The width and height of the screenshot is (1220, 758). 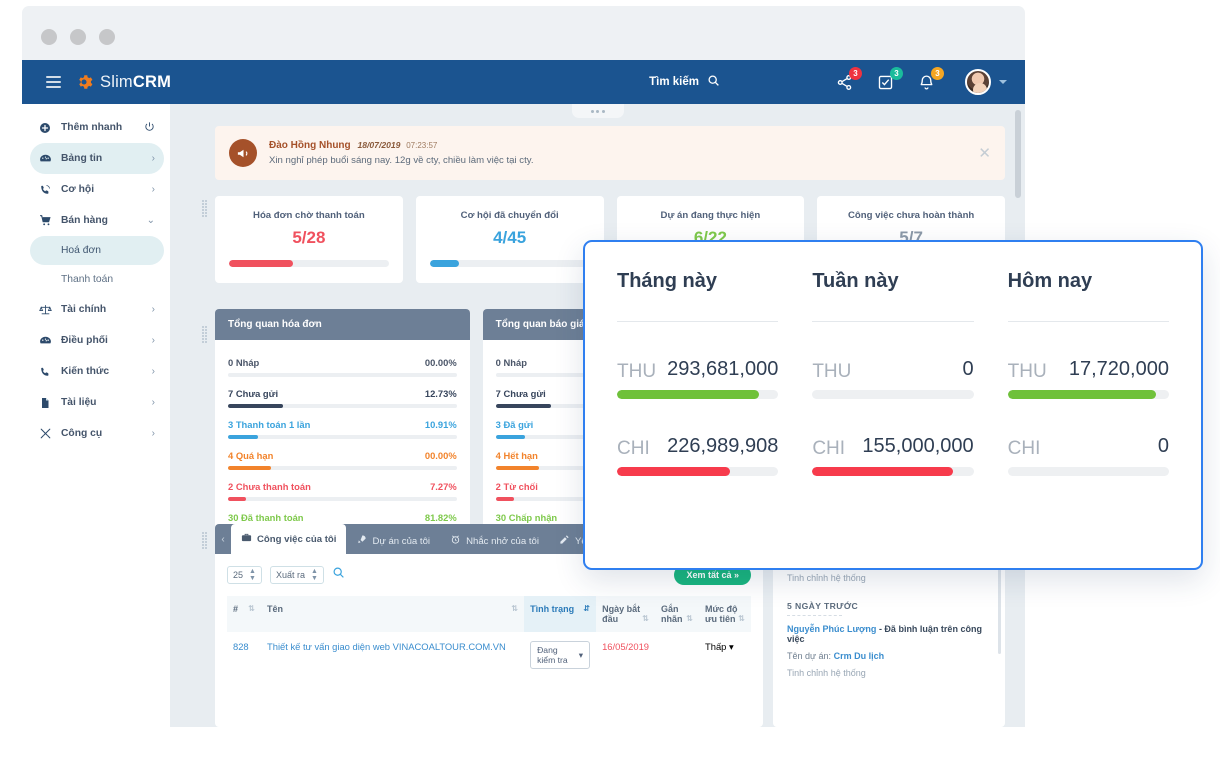 What do you see at coordinates (526, 517) in the screenshot?
I see `overview-row-label: 30 Chấp nhận` at bounding box center [526, 517].